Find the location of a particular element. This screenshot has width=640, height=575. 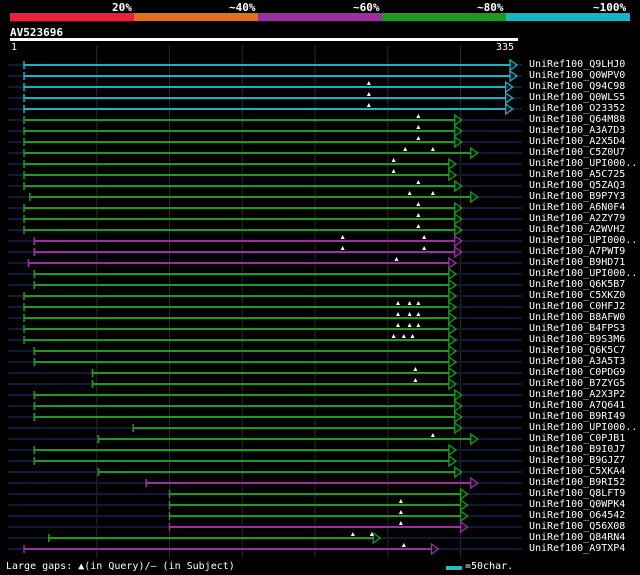

hit-label: UniRef100_B9RI49 is located at coordinates (577, 416).